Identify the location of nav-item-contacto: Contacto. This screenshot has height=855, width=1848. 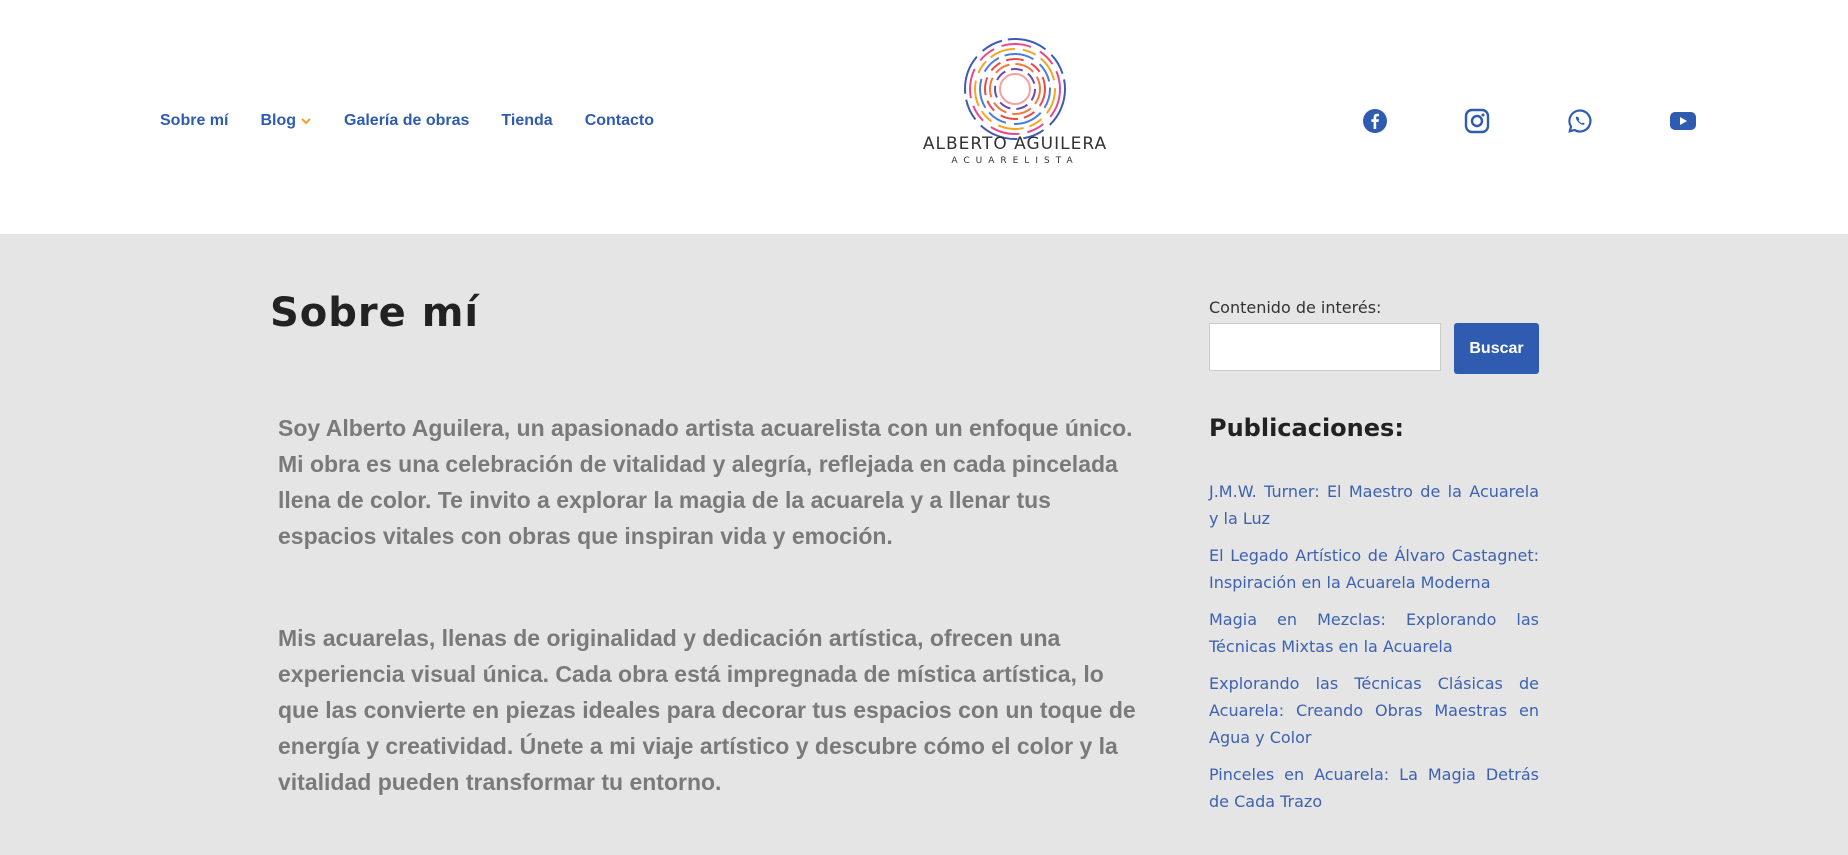
(619, 121).